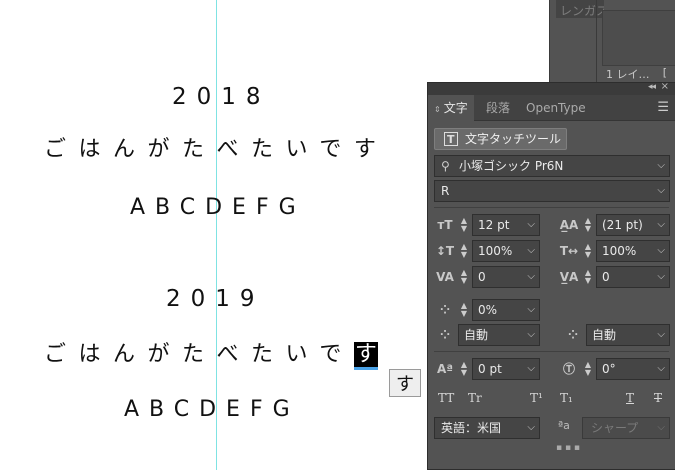 The height and width of the screenshot is (470, 675). What do you see at coordinates (663, 107) in the screenshot?
I see `panel-menu-icon: ☰` at bounding box center [663, 107].